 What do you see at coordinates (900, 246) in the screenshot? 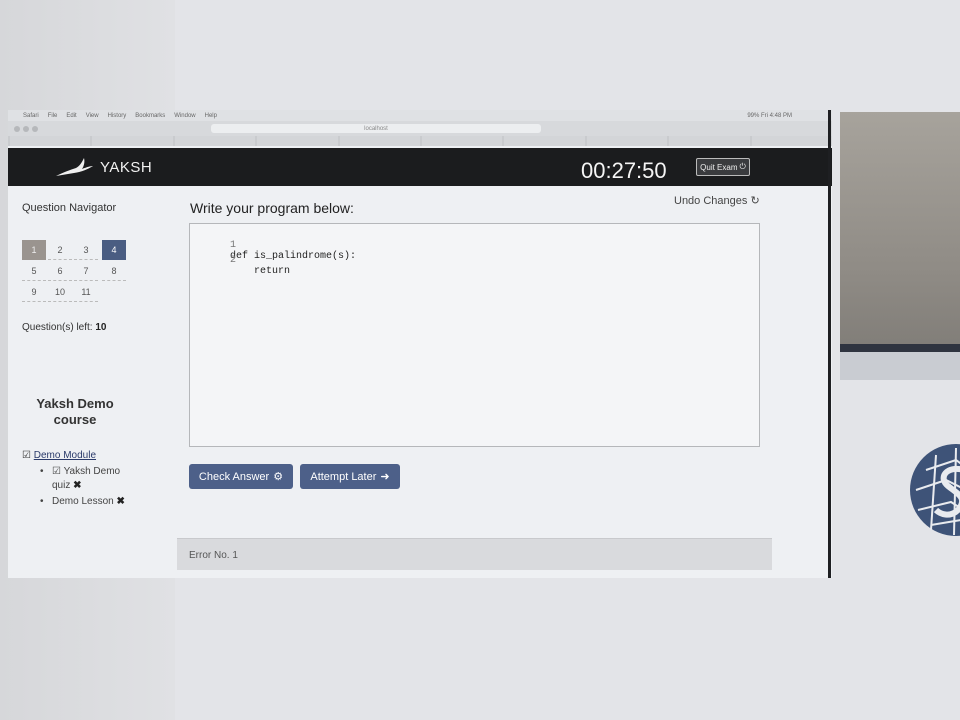
I see `presenter-video-panel` at bounding box center [900, 246].